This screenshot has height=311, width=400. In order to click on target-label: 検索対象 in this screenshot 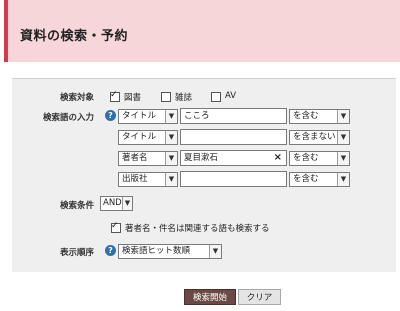, I will do `click(76, 98)`.